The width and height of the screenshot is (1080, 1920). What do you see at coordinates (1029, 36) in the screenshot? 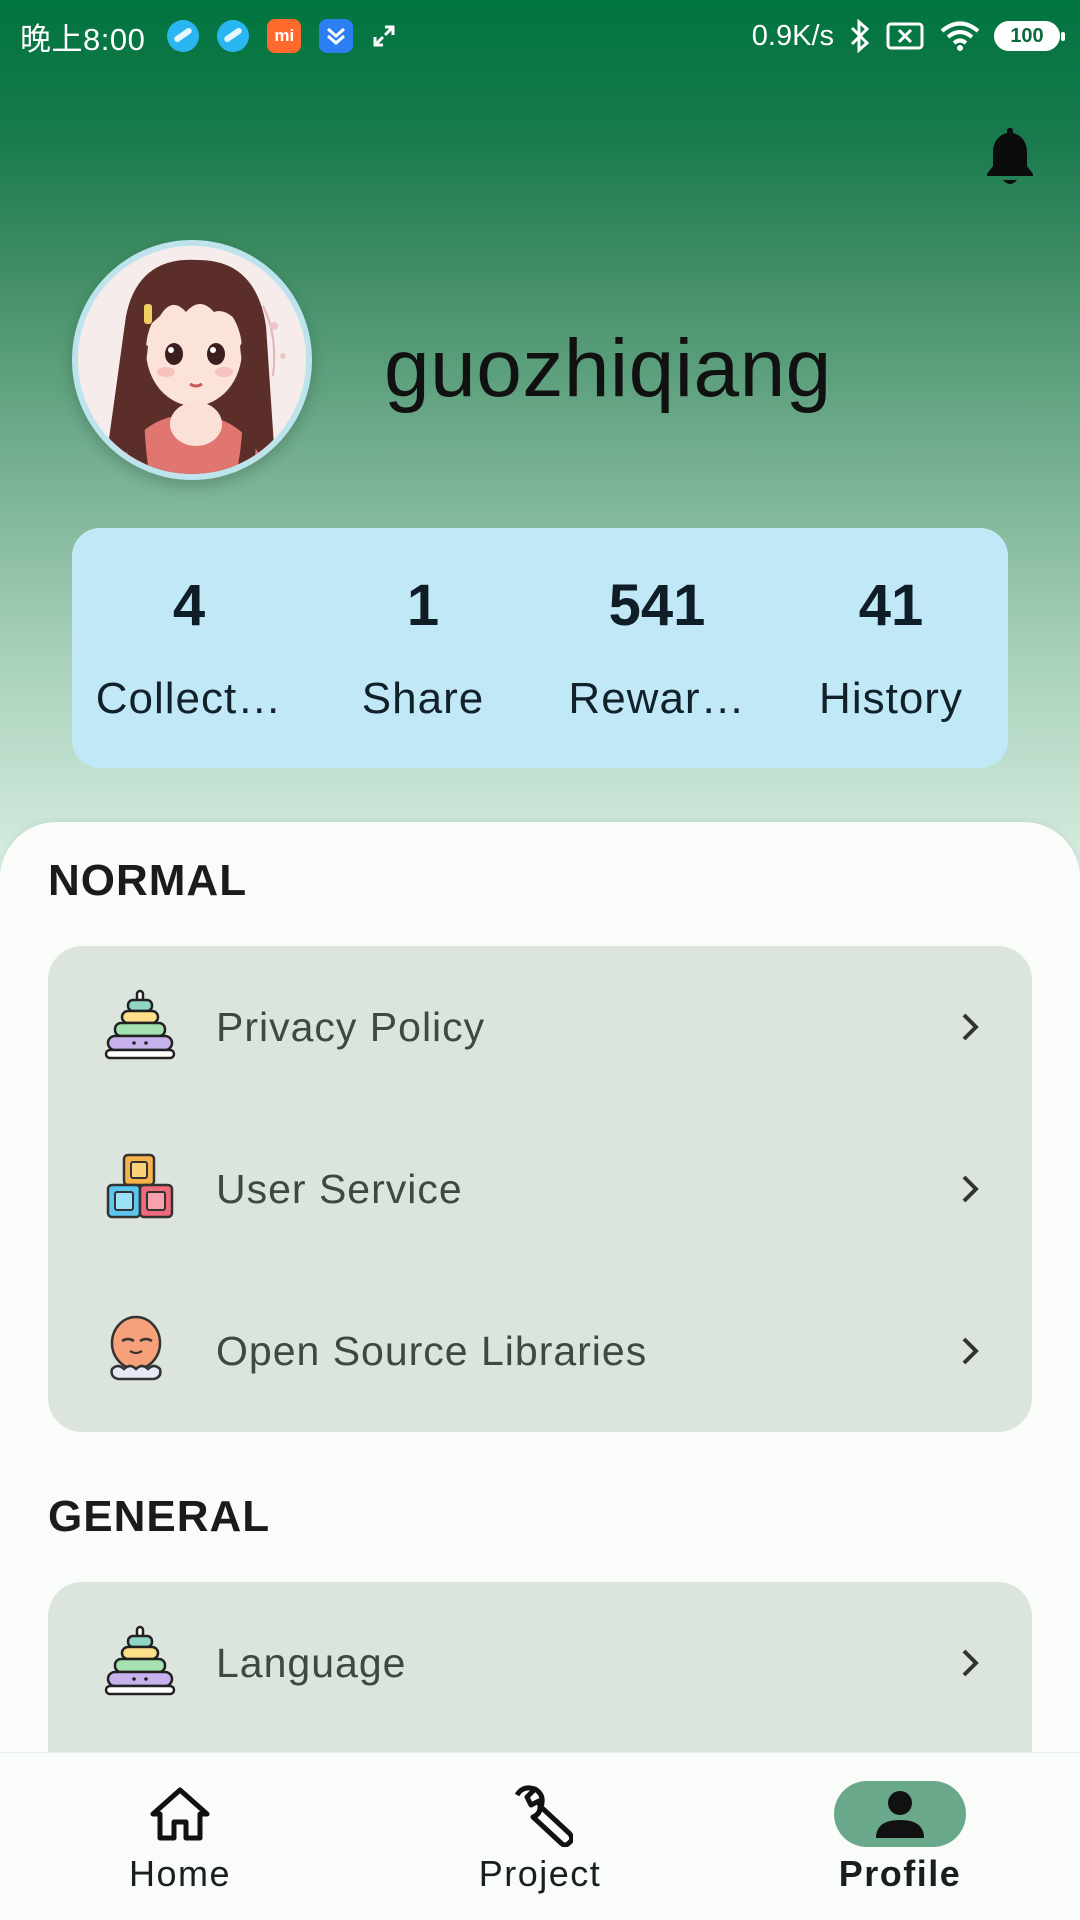
I see `battery-indicator: 100` at bounding box center [1029, 36].